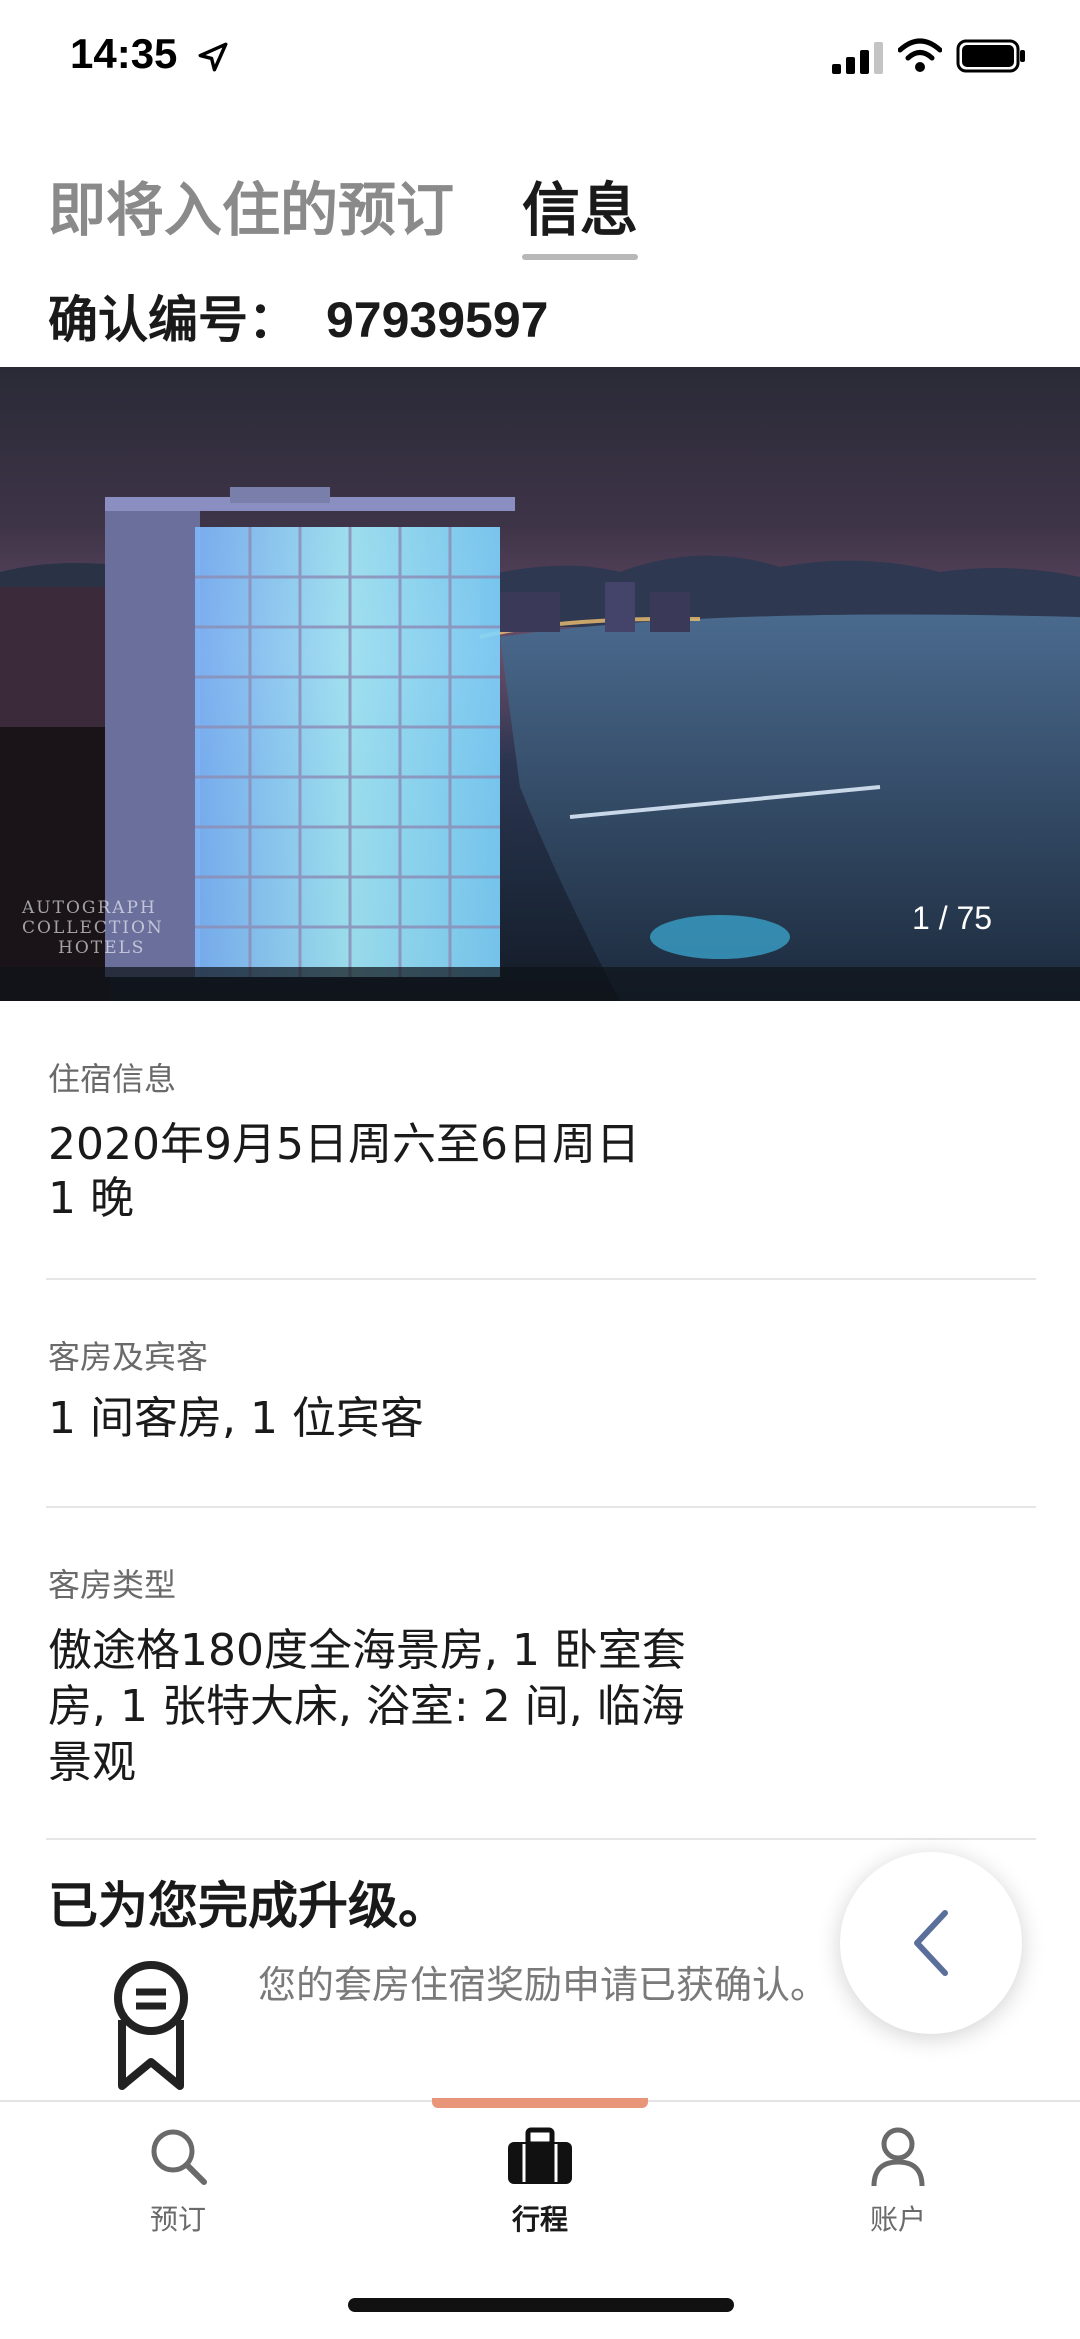  I want to click on briefcase-icon, so click(540, 2155).